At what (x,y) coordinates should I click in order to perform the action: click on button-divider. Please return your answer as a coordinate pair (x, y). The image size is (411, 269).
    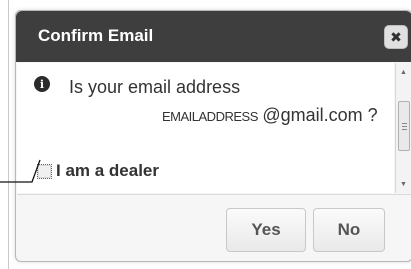
    Looking at the image, I should click on (214, 194).